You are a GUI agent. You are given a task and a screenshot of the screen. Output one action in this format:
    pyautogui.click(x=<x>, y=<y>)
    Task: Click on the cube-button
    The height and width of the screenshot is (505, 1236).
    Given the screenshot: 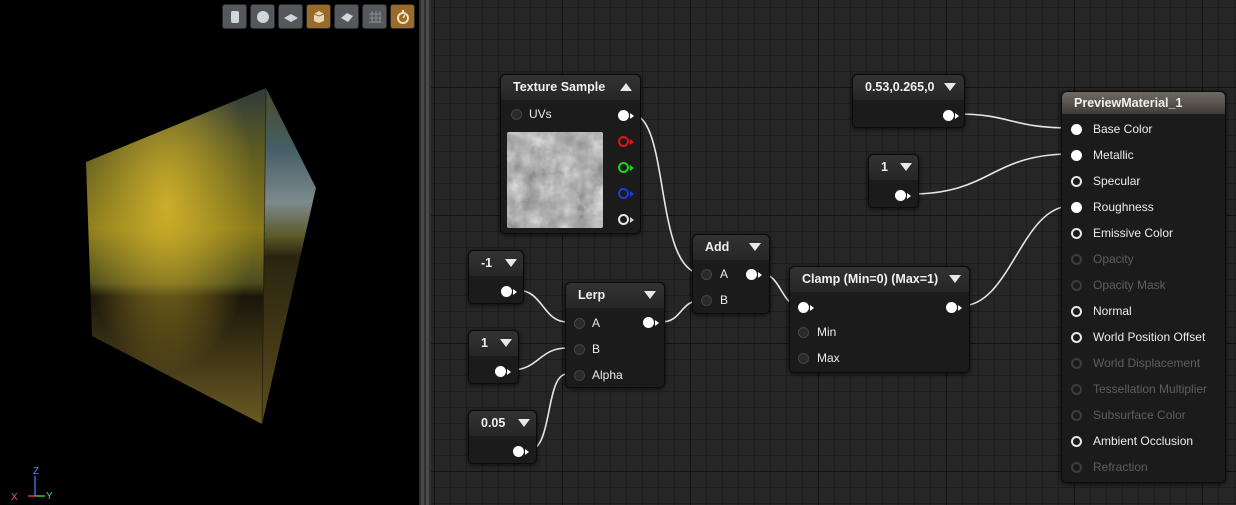 What is the action you would take?
    pyautogui.click(x=318, y=16)
    